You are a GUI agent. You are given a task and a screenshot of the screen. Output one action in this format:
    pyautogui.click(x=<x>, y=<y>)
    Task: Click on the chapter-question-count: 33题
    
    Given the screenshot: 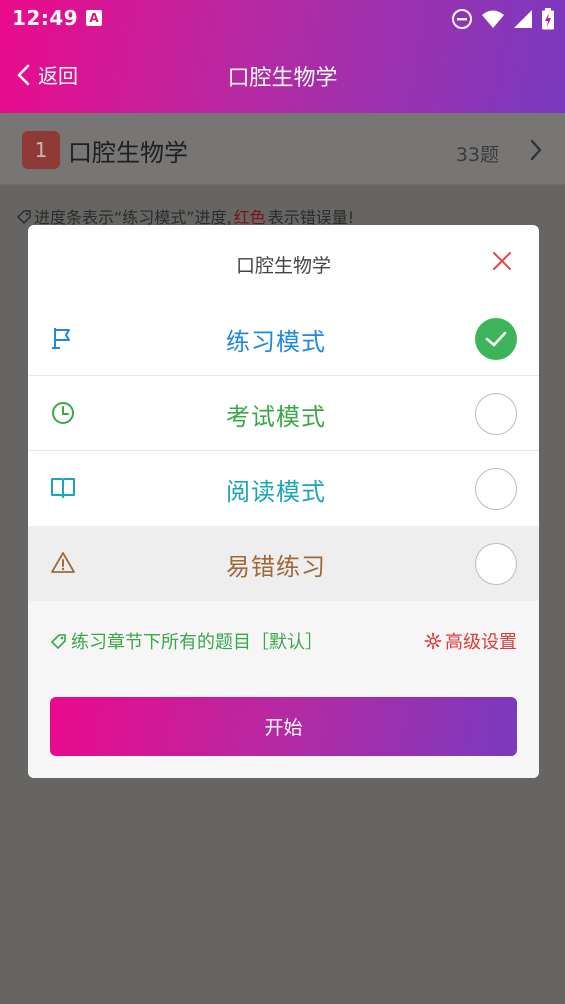 What is the action you would take?
    pyautogui.click(x=477, y=155)
    